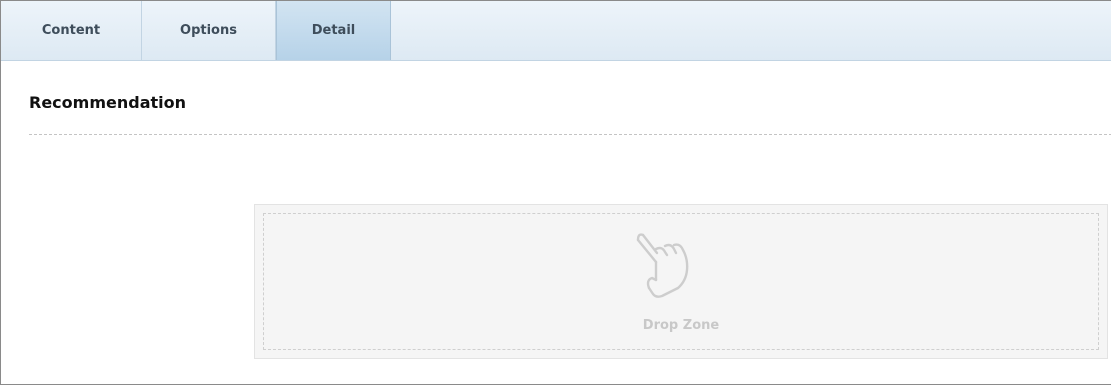  What do you see at coordinates (107, 102) in the screenshot?
I see `section-title: Recommendation` at bounding box center [107, 102].